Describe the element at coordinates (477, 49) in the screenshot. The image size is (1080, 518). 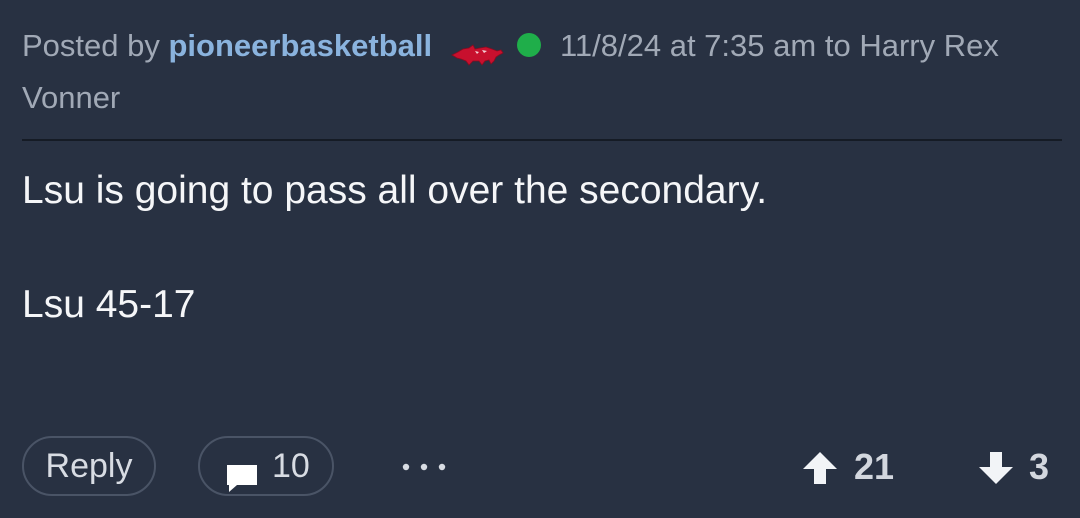
I see `razorback-hog-icon` at that location.